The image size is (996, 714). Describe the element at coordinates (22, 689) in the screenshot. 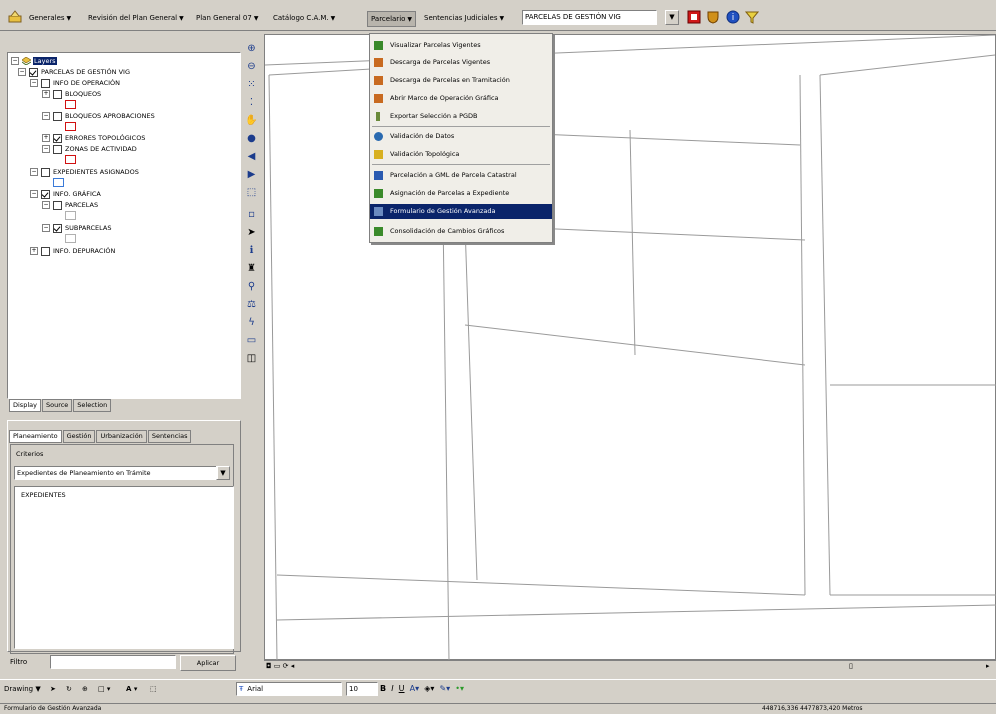

I see `drawing-menu: Drawing ▼` at that location.